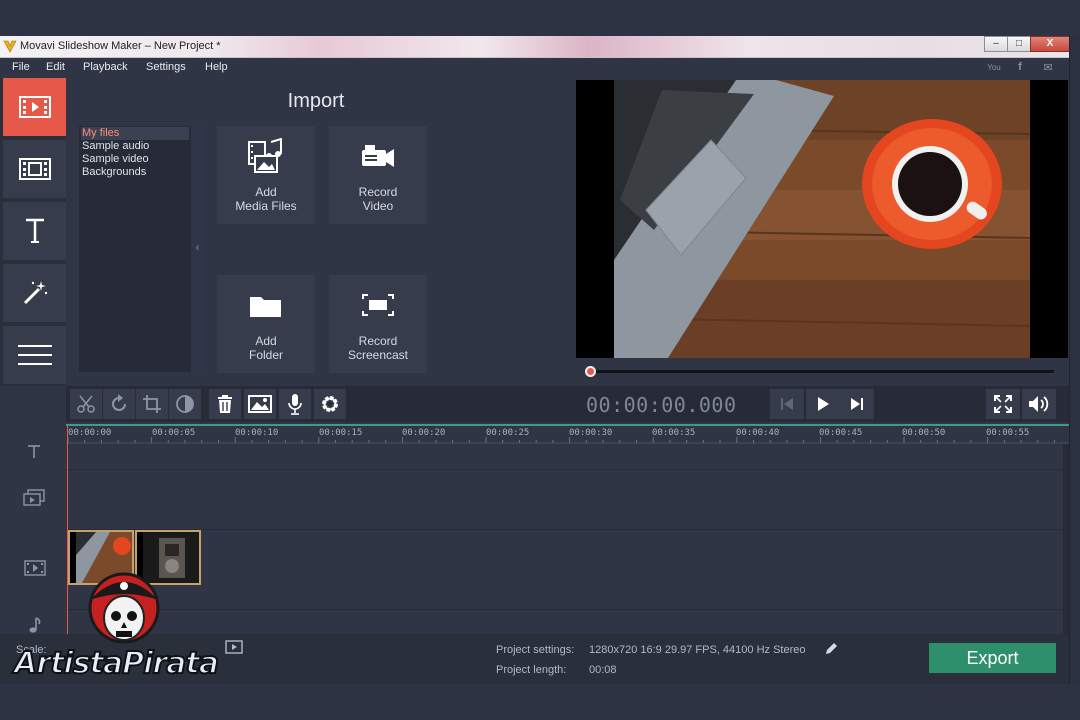  I want to click on contrast-icon, so click(185, 404).